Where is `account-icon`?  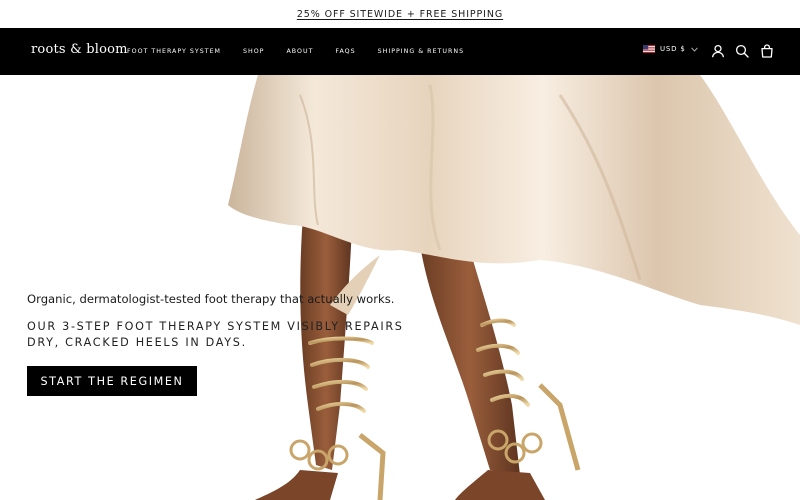 account-icon is located at coordinates (718, 51).